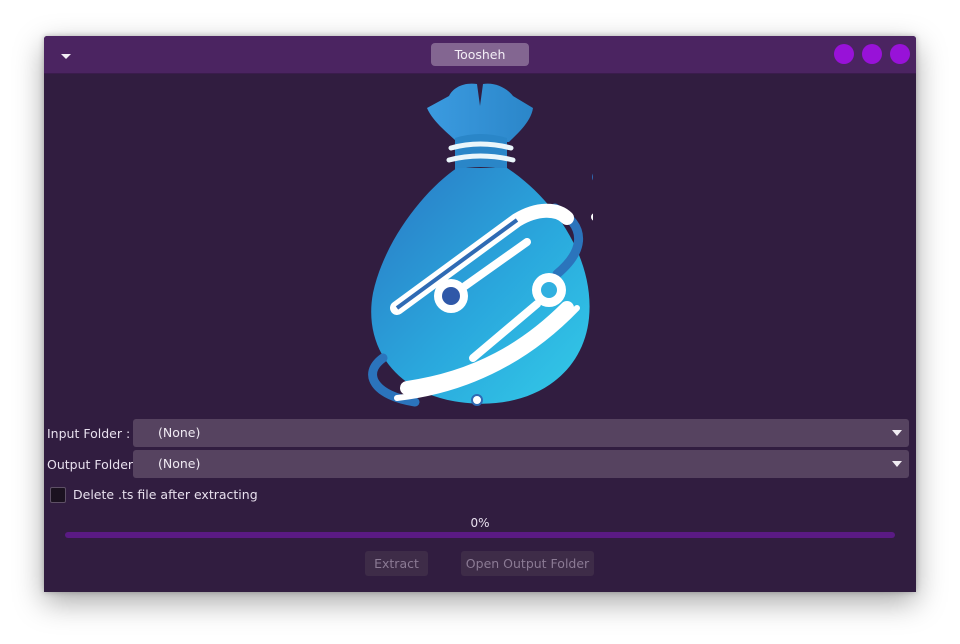 The height and width of the screenshot is (644, 960). Describe the element at coordinates (480, 535) in the screenshot. I see `progress-bar` at that location.